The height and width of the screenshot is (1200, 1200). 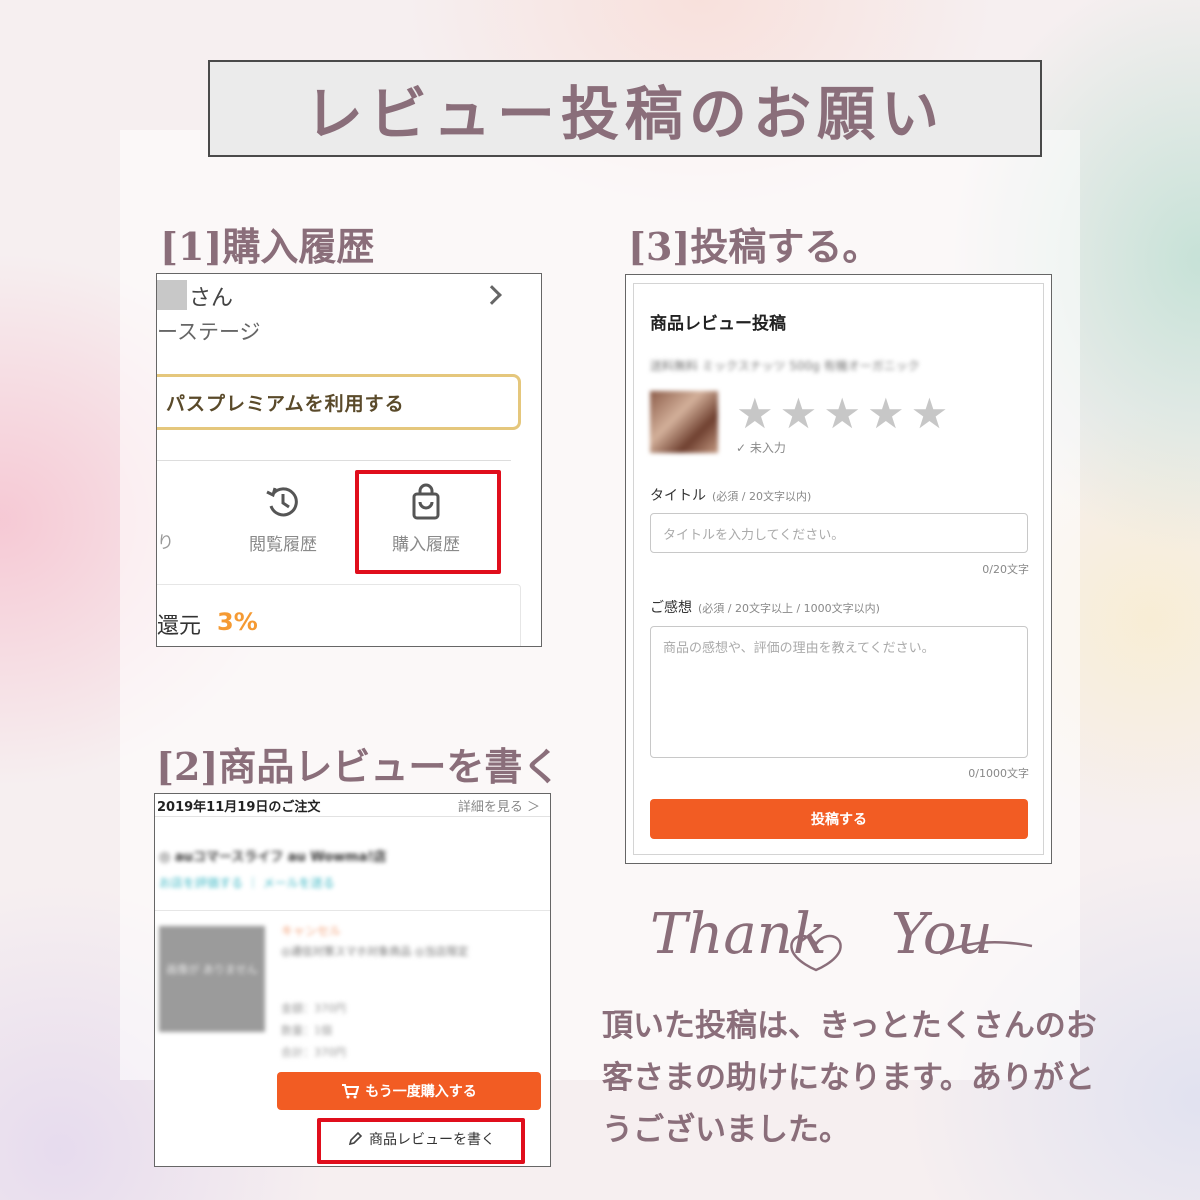 What do you see at coordinates (313, 1052) in the screenshot?
I see `total-meta: 合計：370円` at bounding box center [313, 1052].